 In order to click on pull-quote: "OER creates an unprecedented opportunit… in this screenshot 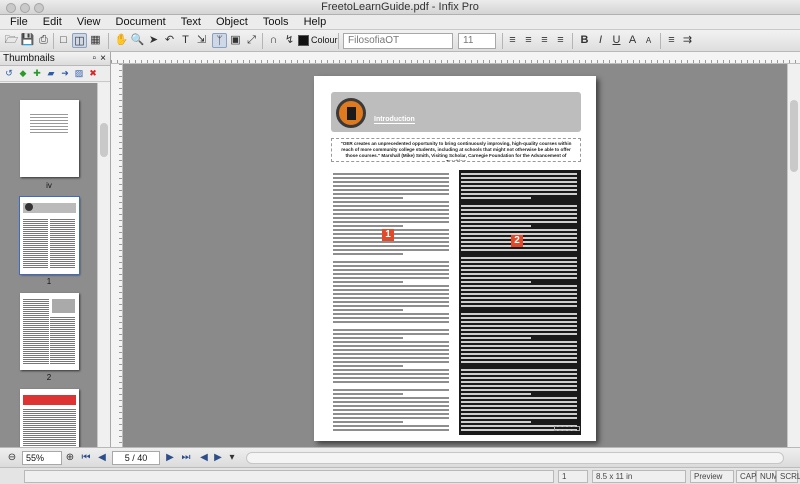, I will do `click(456, 150)`.